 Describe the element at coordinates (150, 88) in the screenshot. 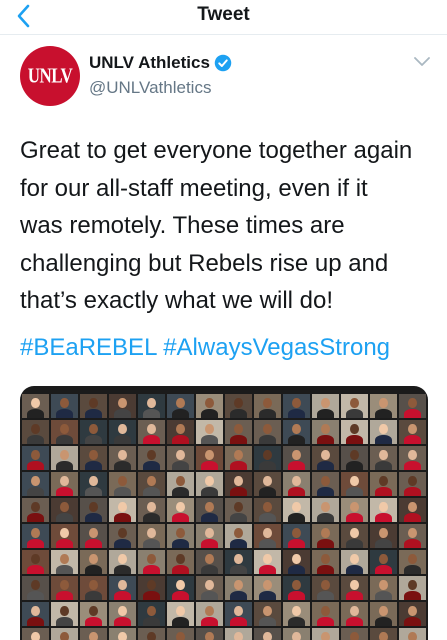

I see `author-handle: @UNLVathletics` at that location.